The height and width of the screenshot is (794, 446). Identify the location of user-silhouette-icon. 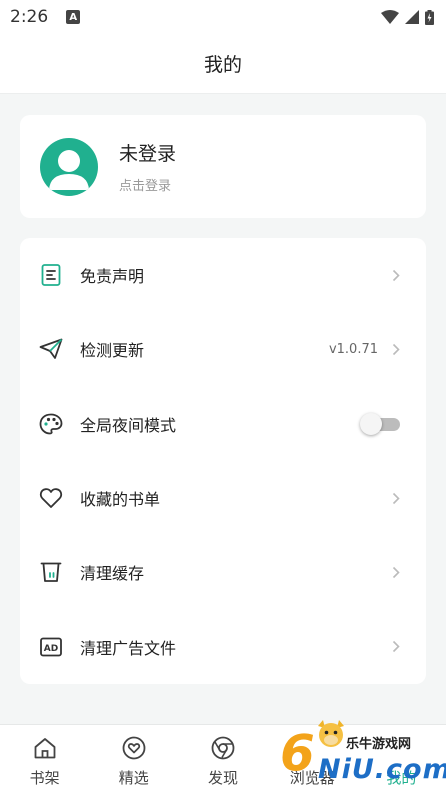
(69, 169).